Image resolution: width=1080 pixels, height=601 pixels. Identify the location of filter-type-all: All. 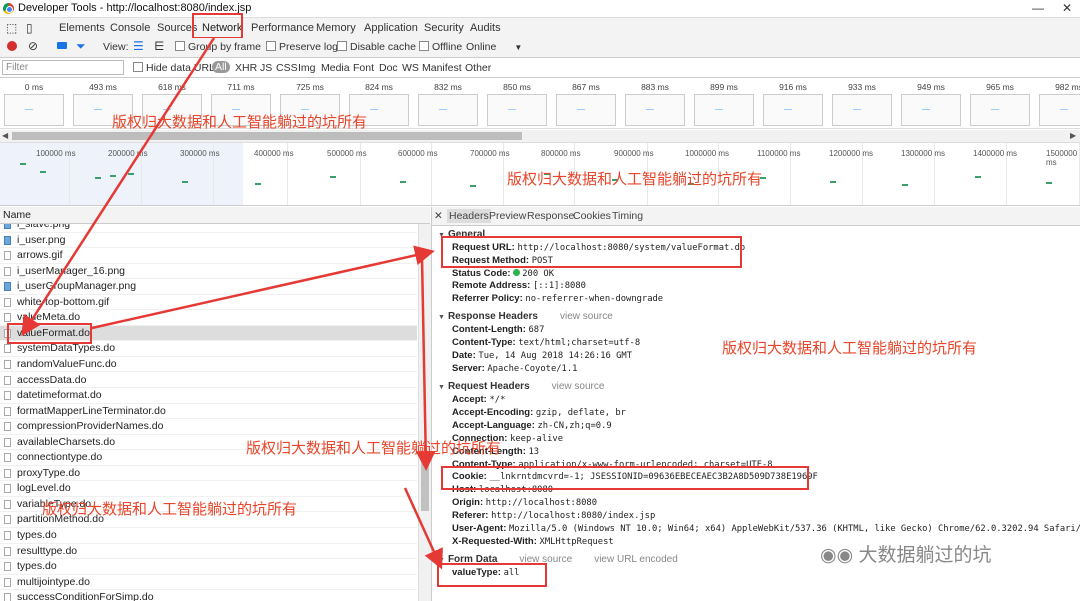
(221, 67).